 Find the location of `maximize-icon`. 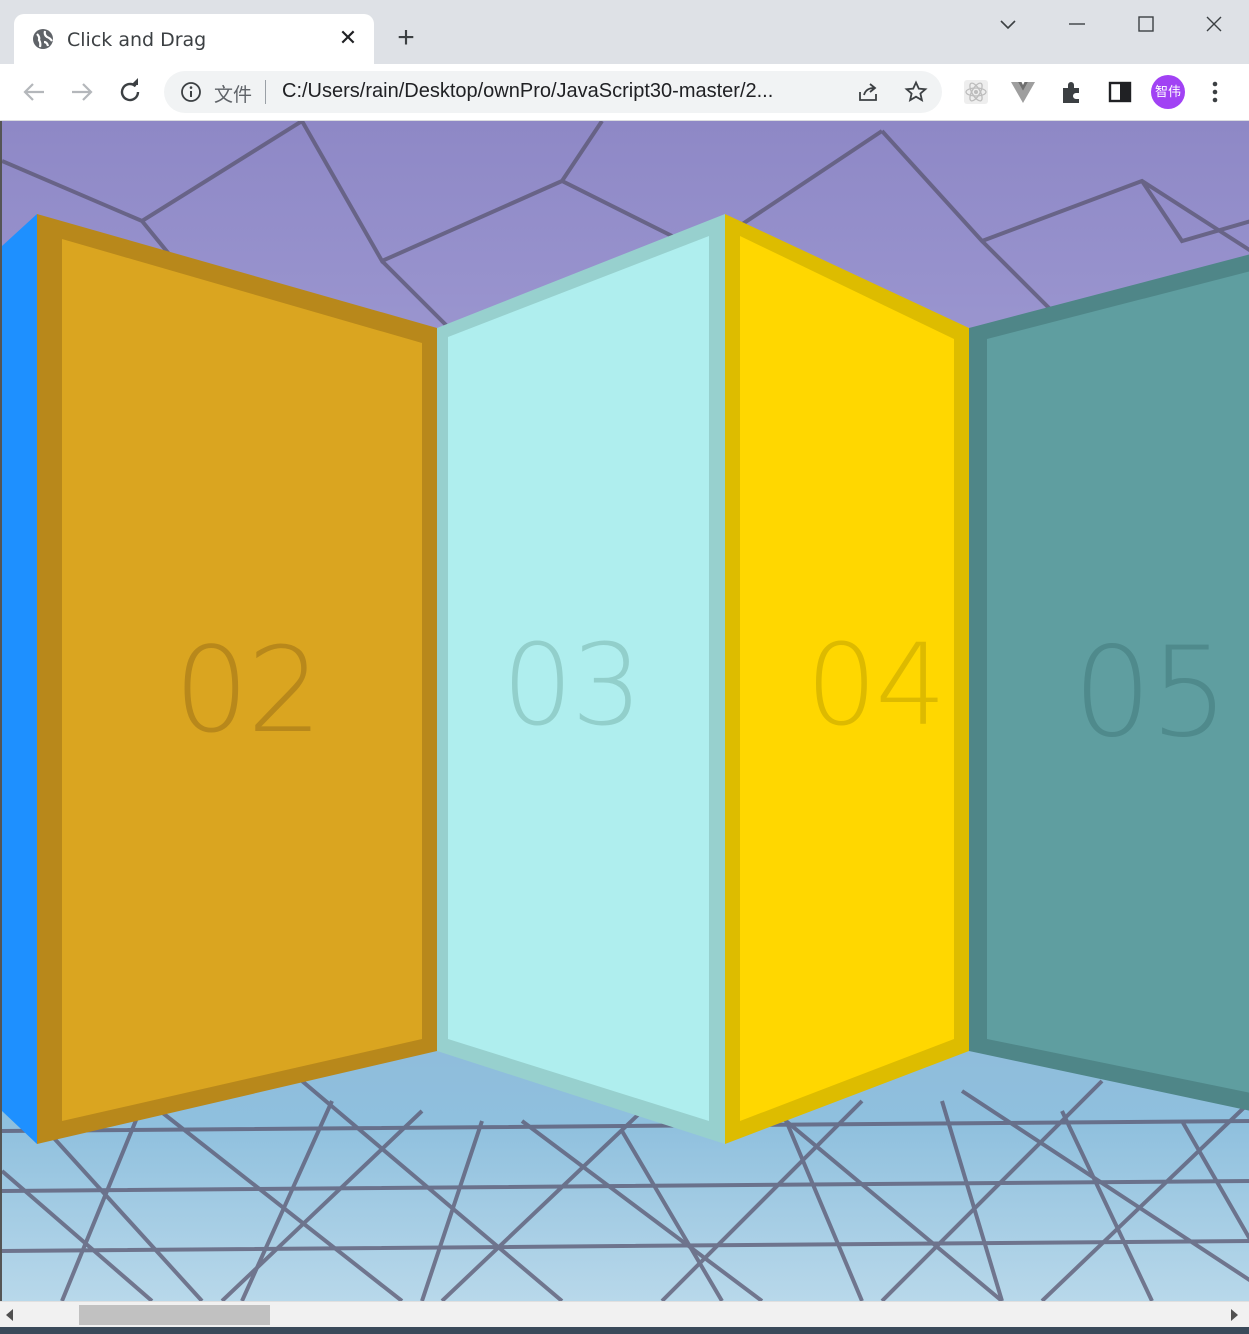

maximize-icon is located at coordinates (1146, 25).